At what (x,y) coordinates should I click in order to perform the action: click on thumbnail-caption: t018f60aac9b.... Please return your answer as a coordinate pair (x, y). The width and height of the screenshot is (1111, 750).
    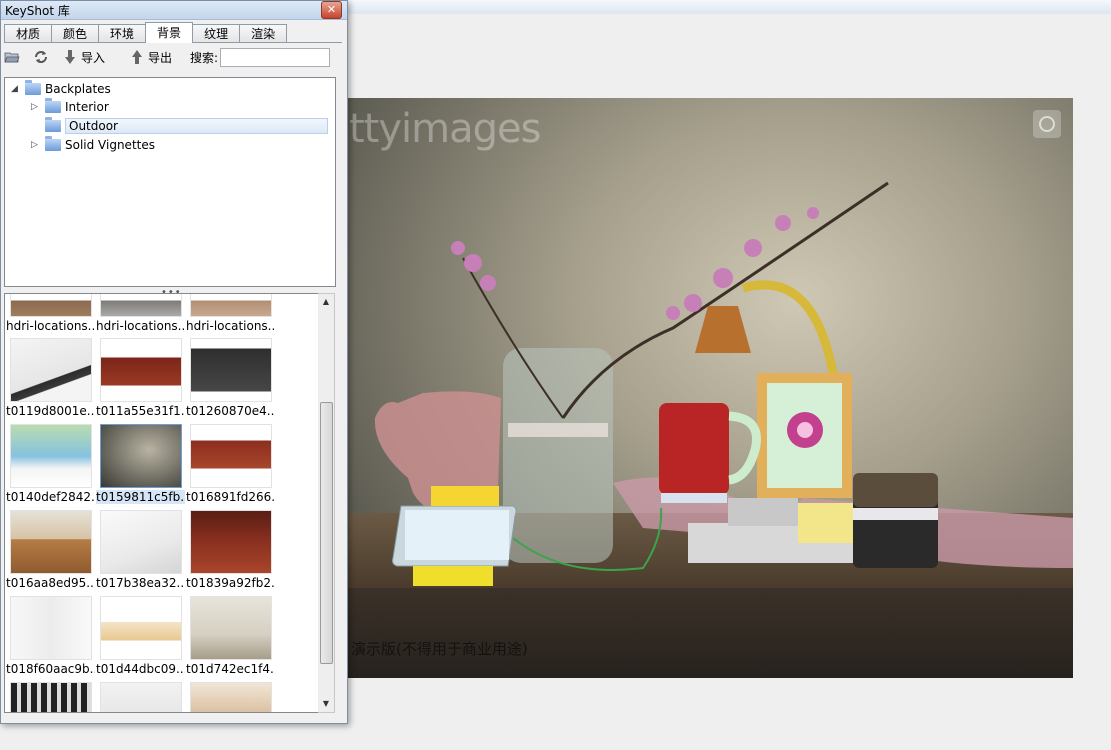
    Looking at the image, I should click on (50, 669).